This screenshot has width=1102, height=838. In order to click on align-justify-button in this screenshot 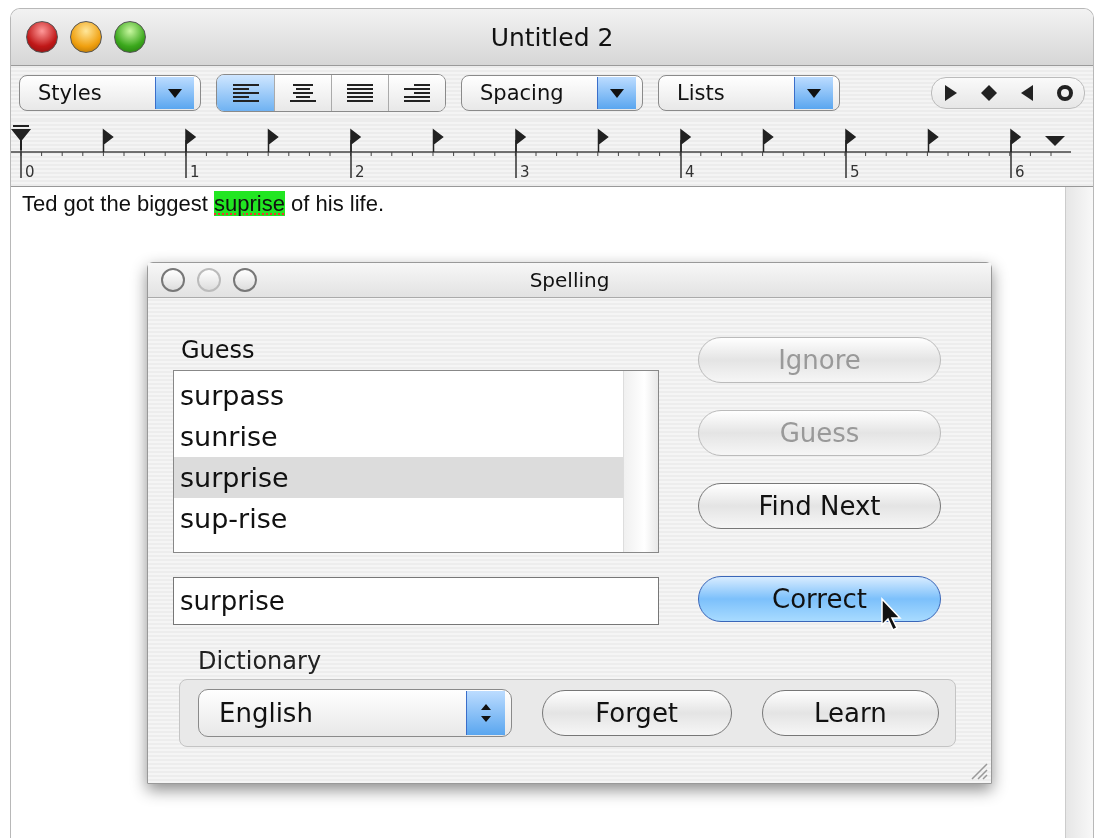, I will do `click(359, 93)`.